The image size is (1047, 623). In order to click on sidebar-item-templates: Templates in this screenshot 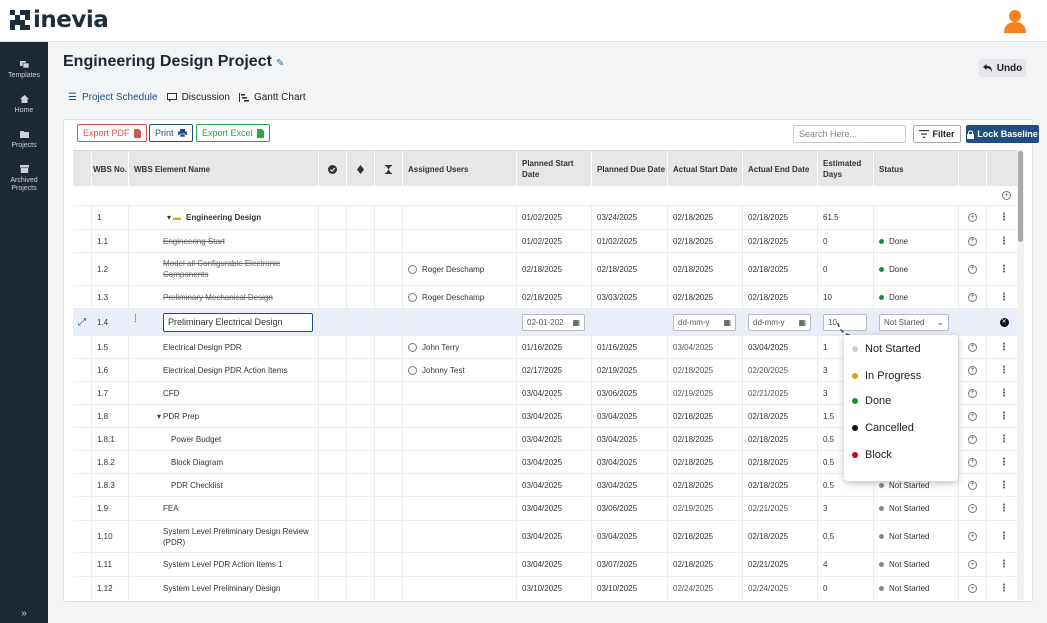, I will do `click(24, 70)`.